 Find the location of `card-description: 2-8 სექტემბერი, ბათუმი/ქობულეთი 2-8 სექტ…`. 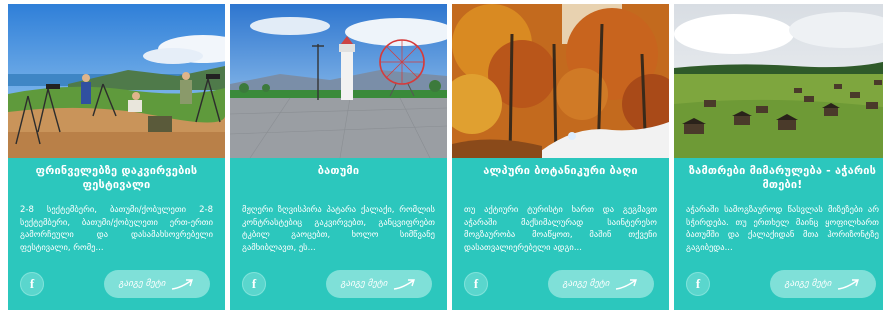

card-description: 2-8 სექტემბერი, ბათუმი/ქობულეთი 2-8 სექტ… is located at coordinates (116, 229).